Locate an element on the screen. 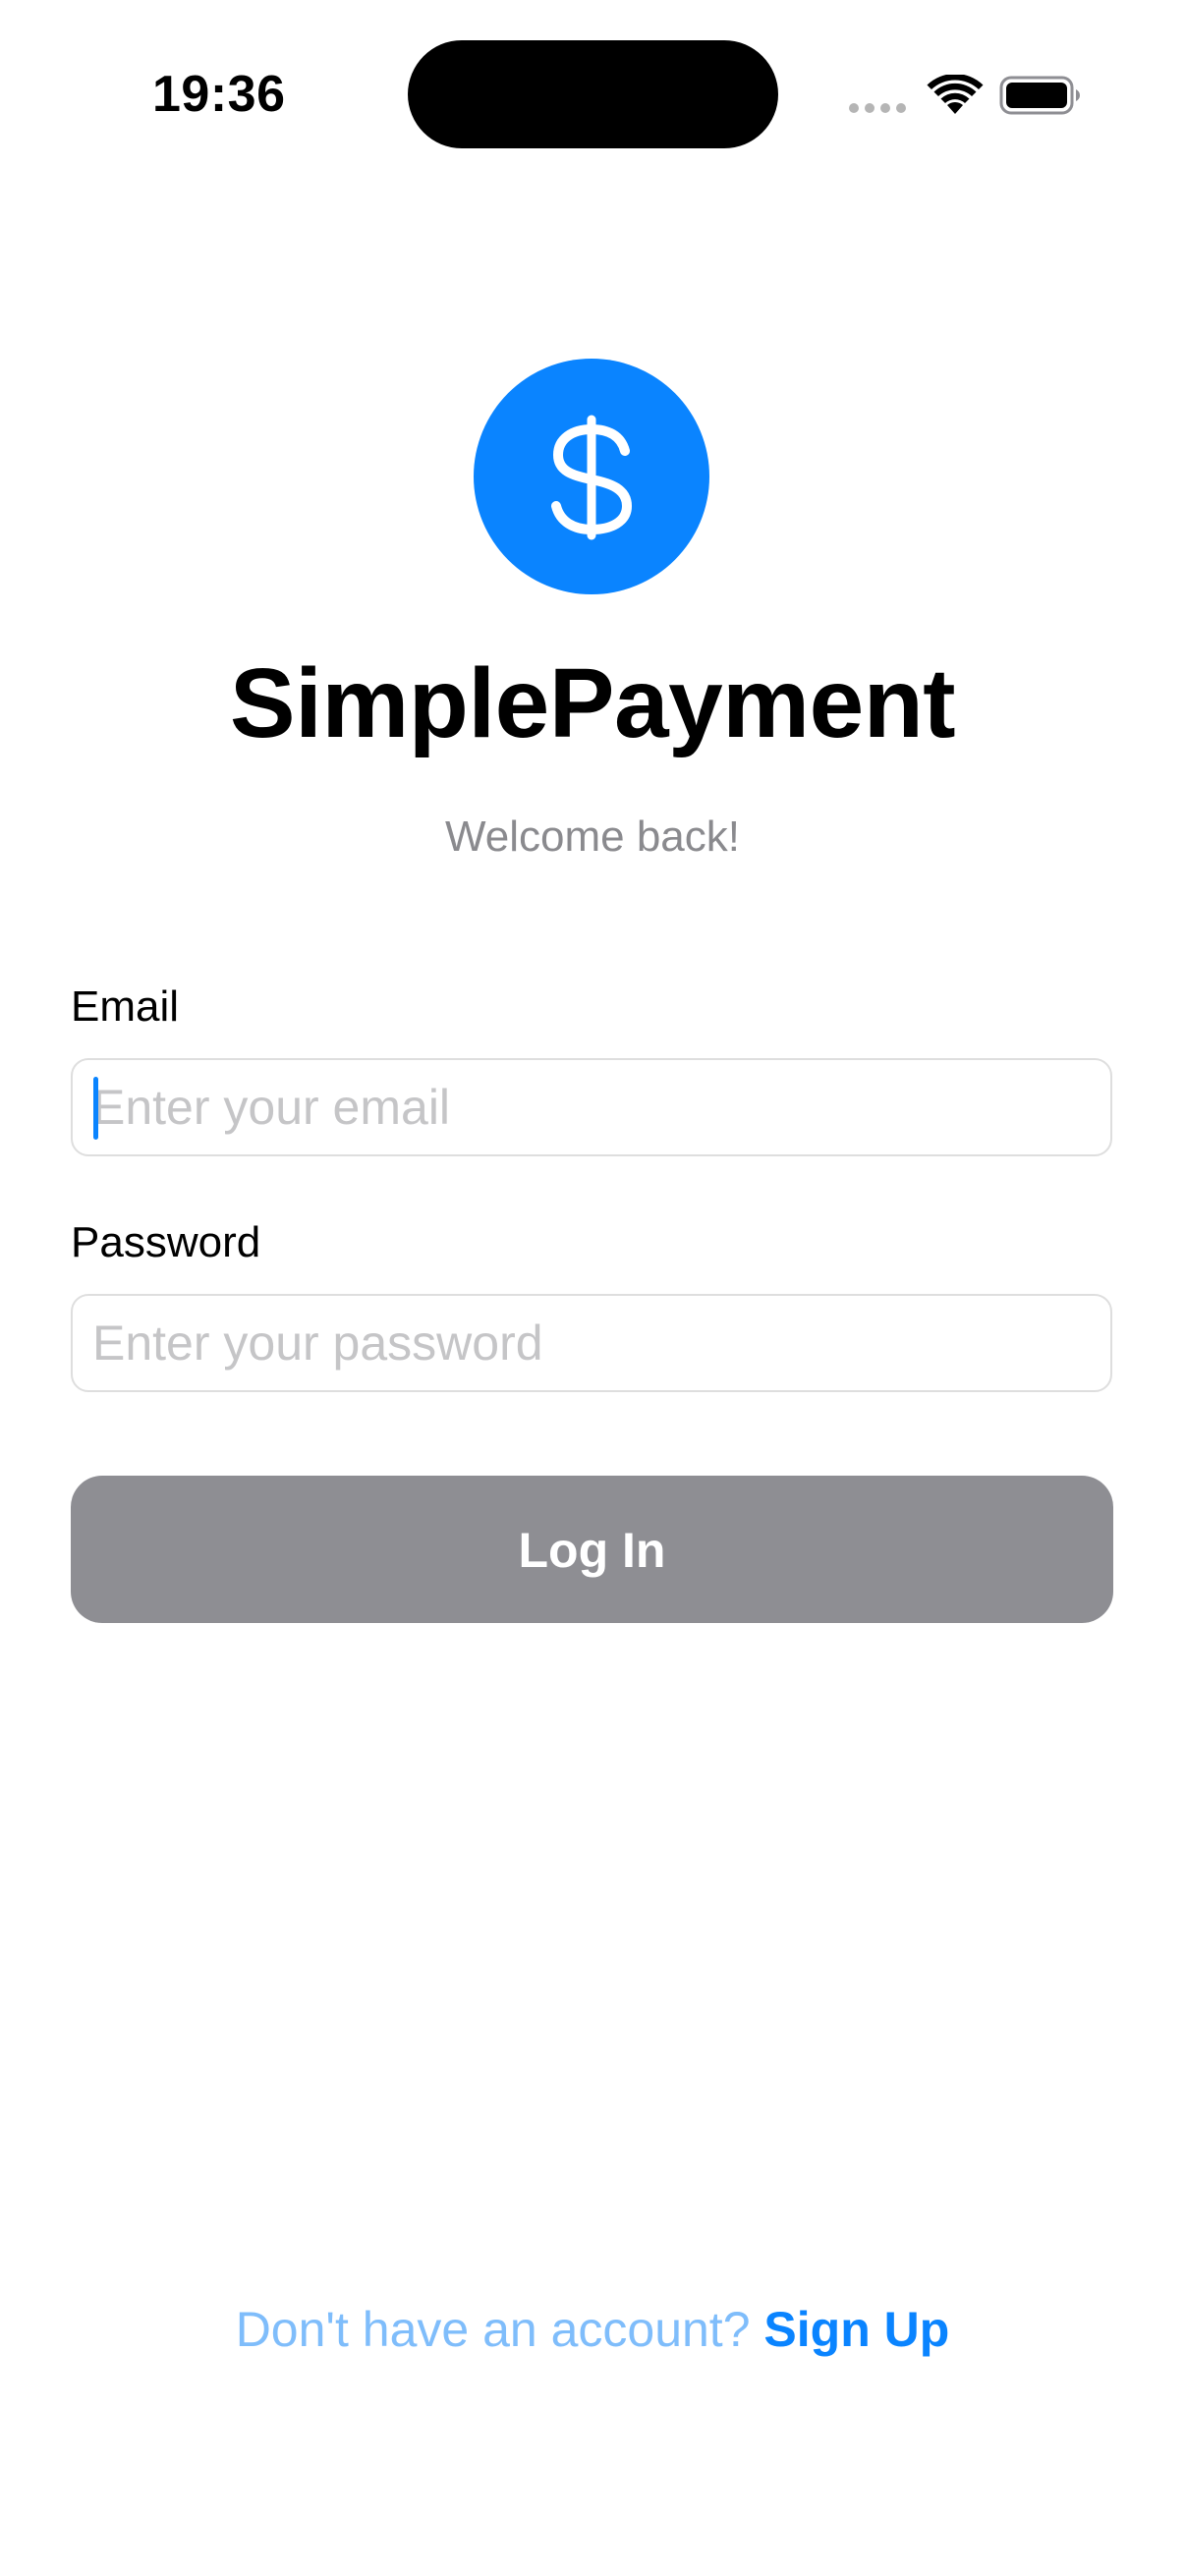 The image size is (1185, 2576). welcome-subtitle: Welcome back! is located at coordinates (592, 836).